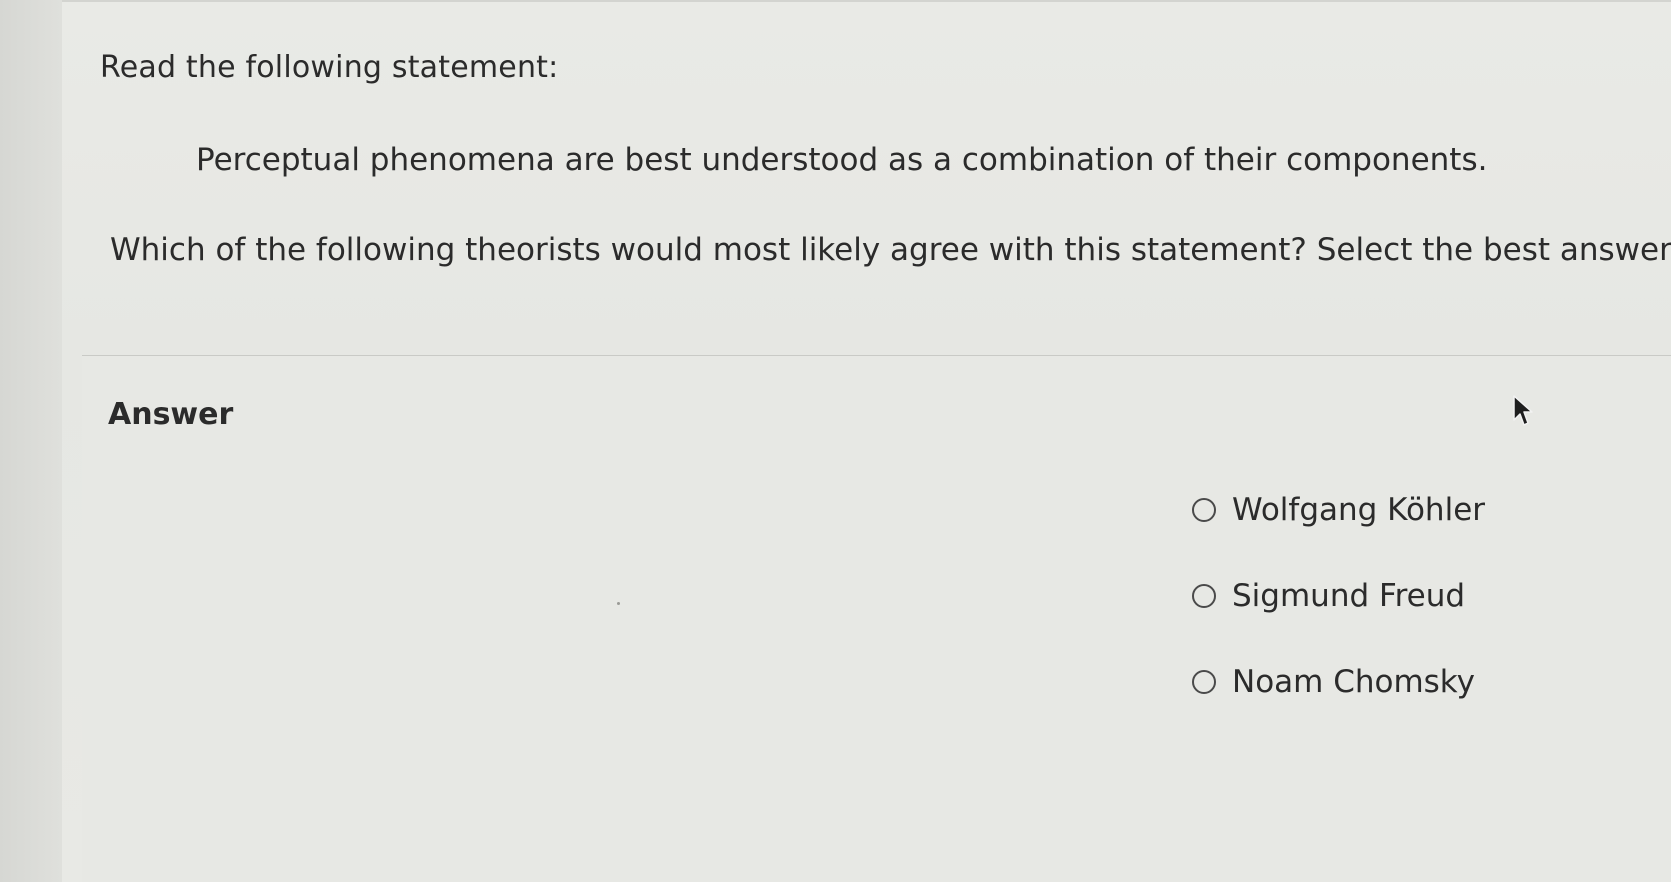 The height and width of the screenshot is (882, 1671). I want to click on section-divider, so click(876, 355).